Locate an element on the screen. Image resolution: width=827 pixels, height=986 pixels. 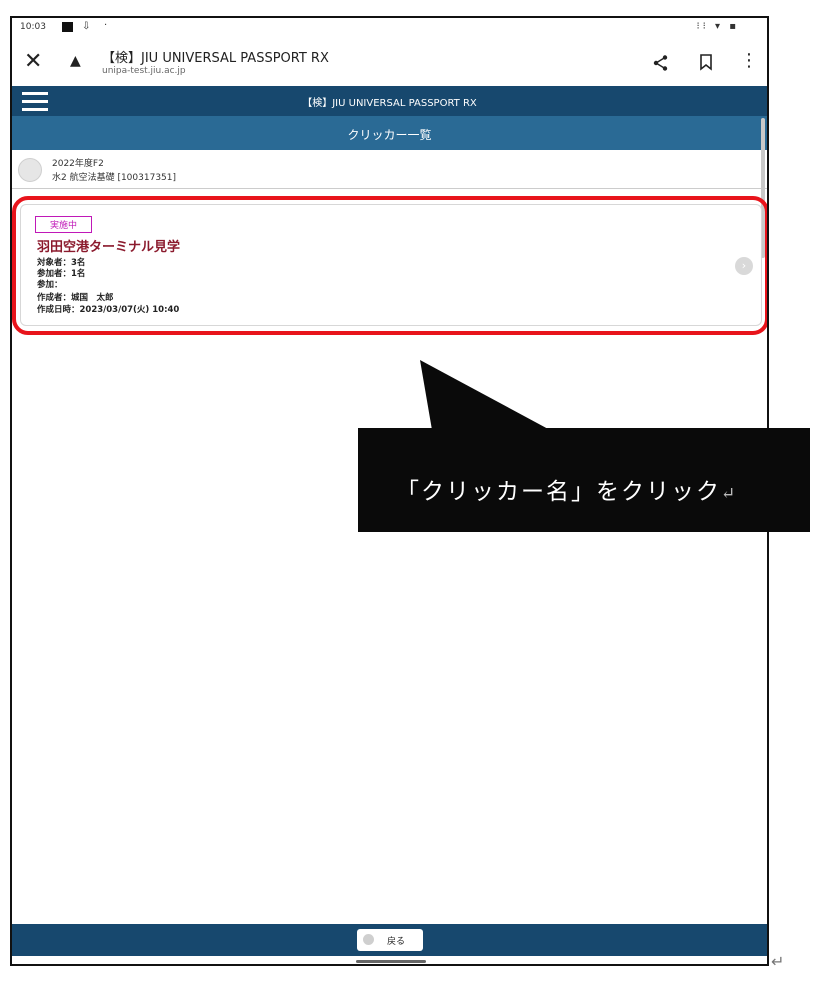
instruction-callout: 「クリッカー名」をクリック↵ is located at coordinates (584, 480).